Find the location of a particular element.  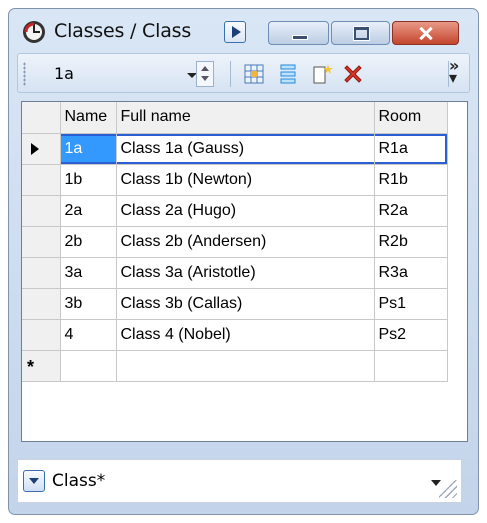

table-row: 1a Class 1a (Gauss) R1a is located at coordinates (235, 149).